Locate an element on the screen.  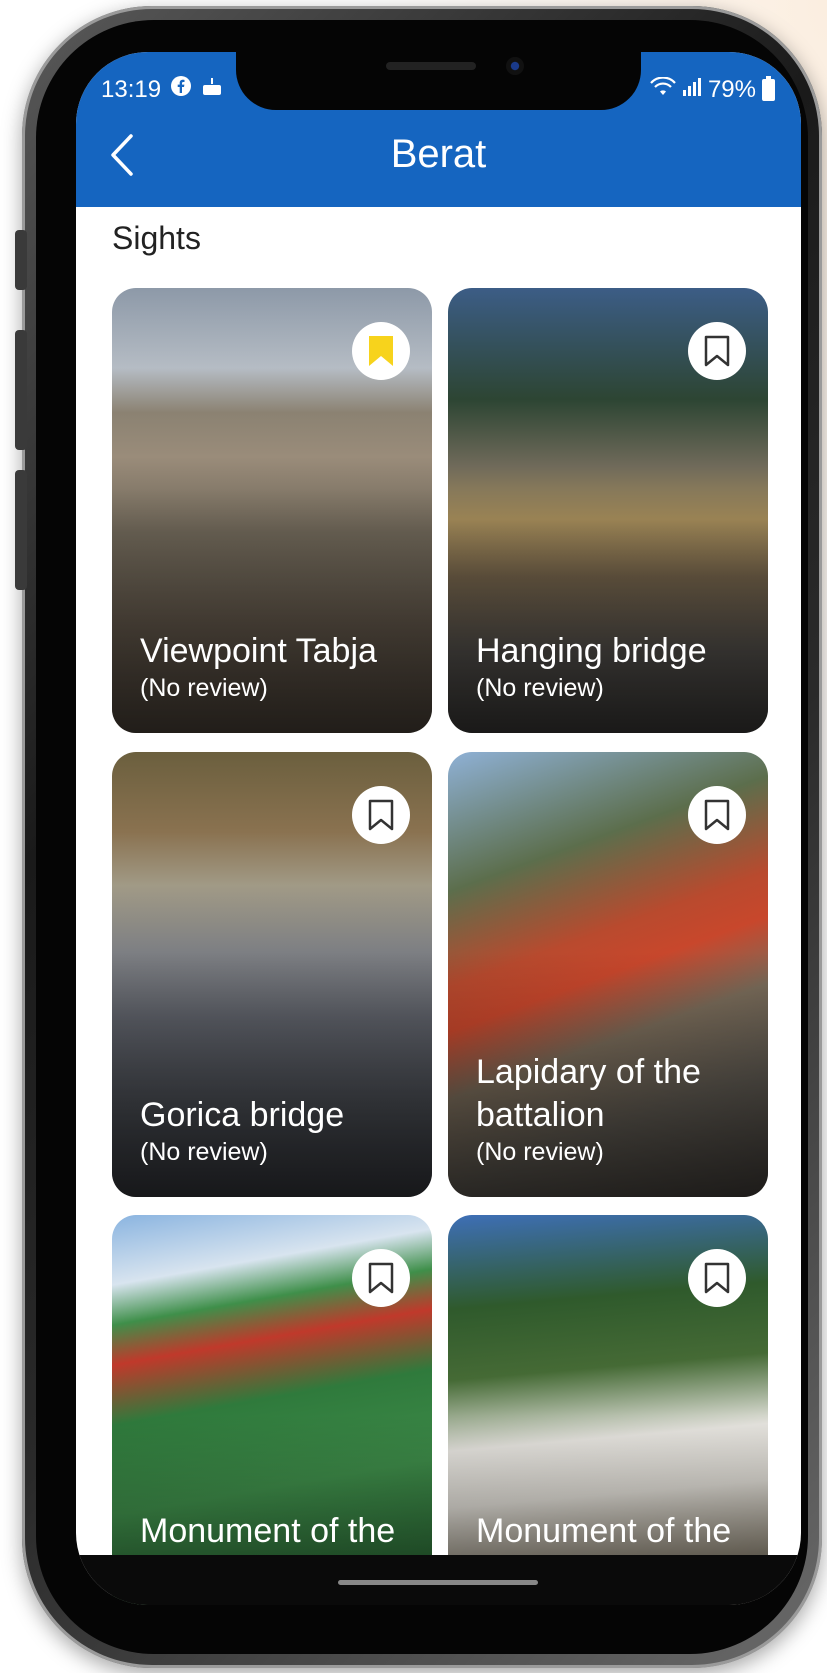
status-notification-icons is located at coordinates (197, 89).